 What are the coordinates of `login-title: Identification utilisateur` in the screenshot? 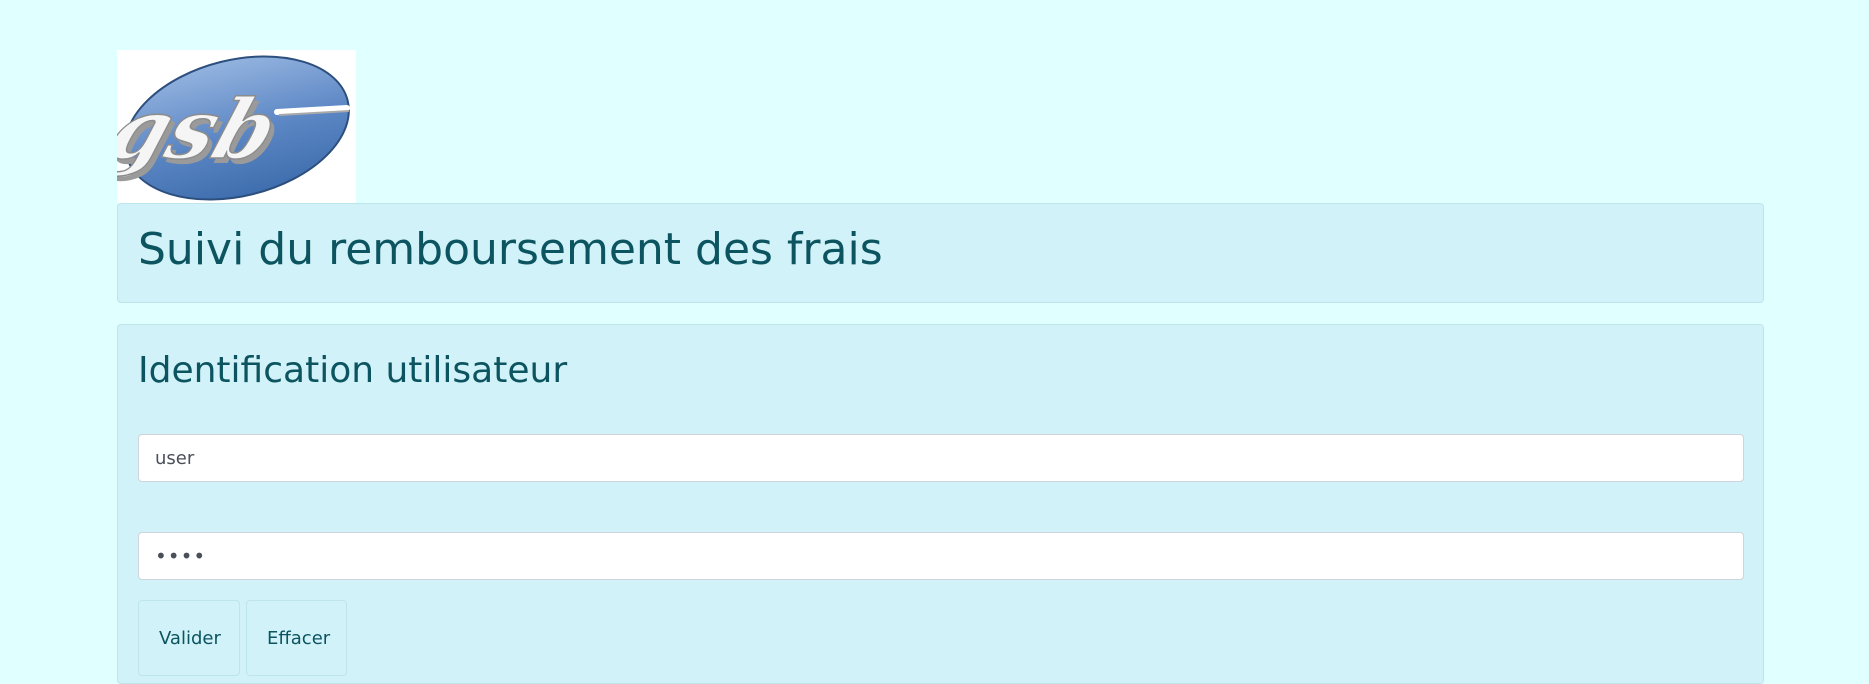 It's located at (353, 370).